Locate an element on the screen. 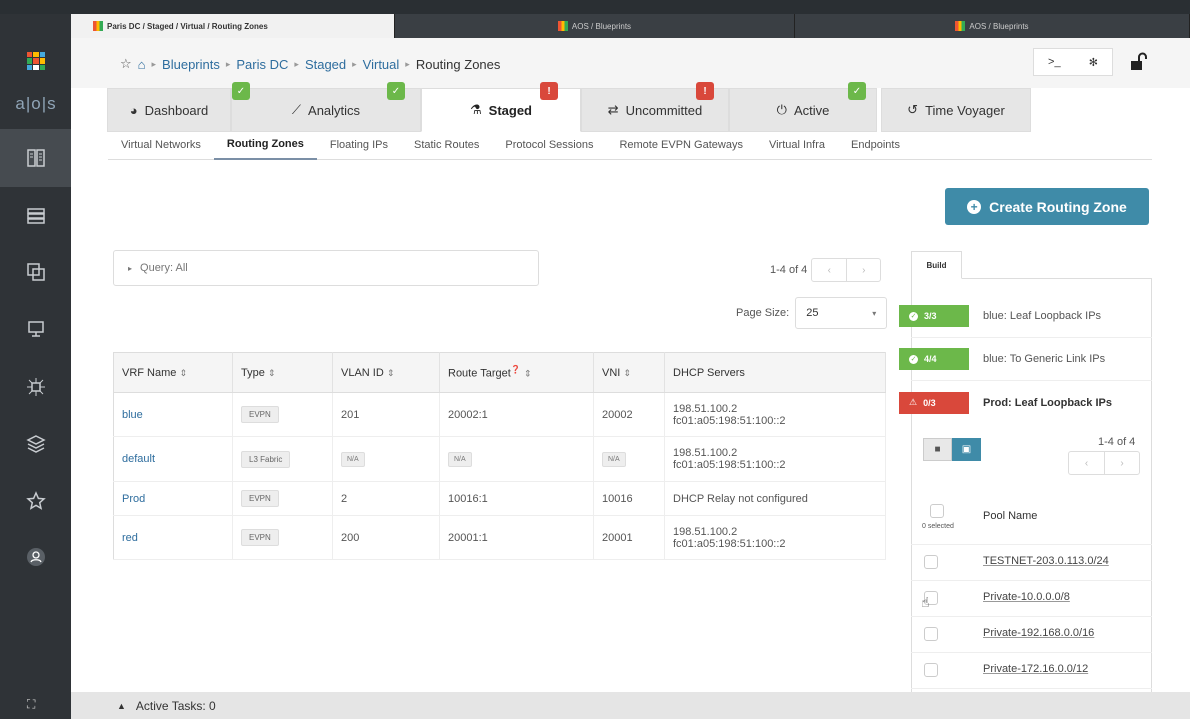 This screenshot has height=719, width=1190. column-header-vni: VNI ⇕ is located at coordinates (629, 372).